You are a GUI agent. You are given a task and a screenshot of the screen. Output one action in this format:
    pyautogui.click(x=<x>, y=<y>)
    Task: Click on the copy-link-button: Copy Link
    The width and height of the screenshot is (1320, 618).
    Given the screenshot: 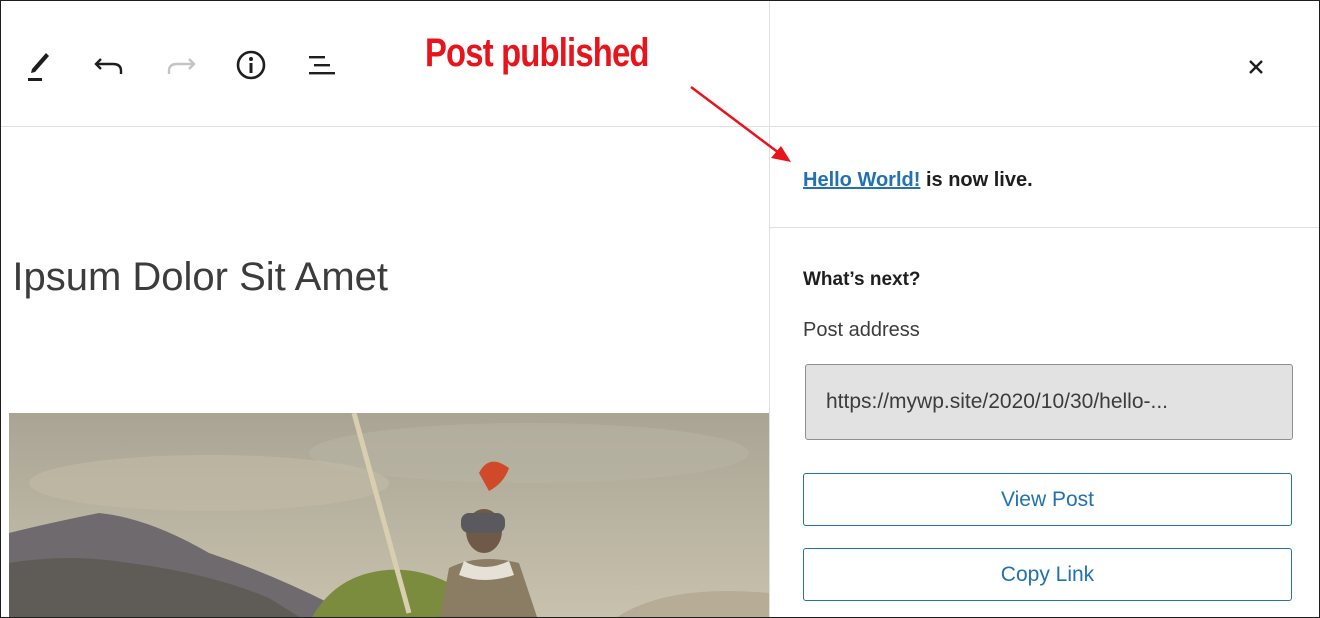 What is the action you would take?
    pyautogui.click(x=1047, y=574)
    